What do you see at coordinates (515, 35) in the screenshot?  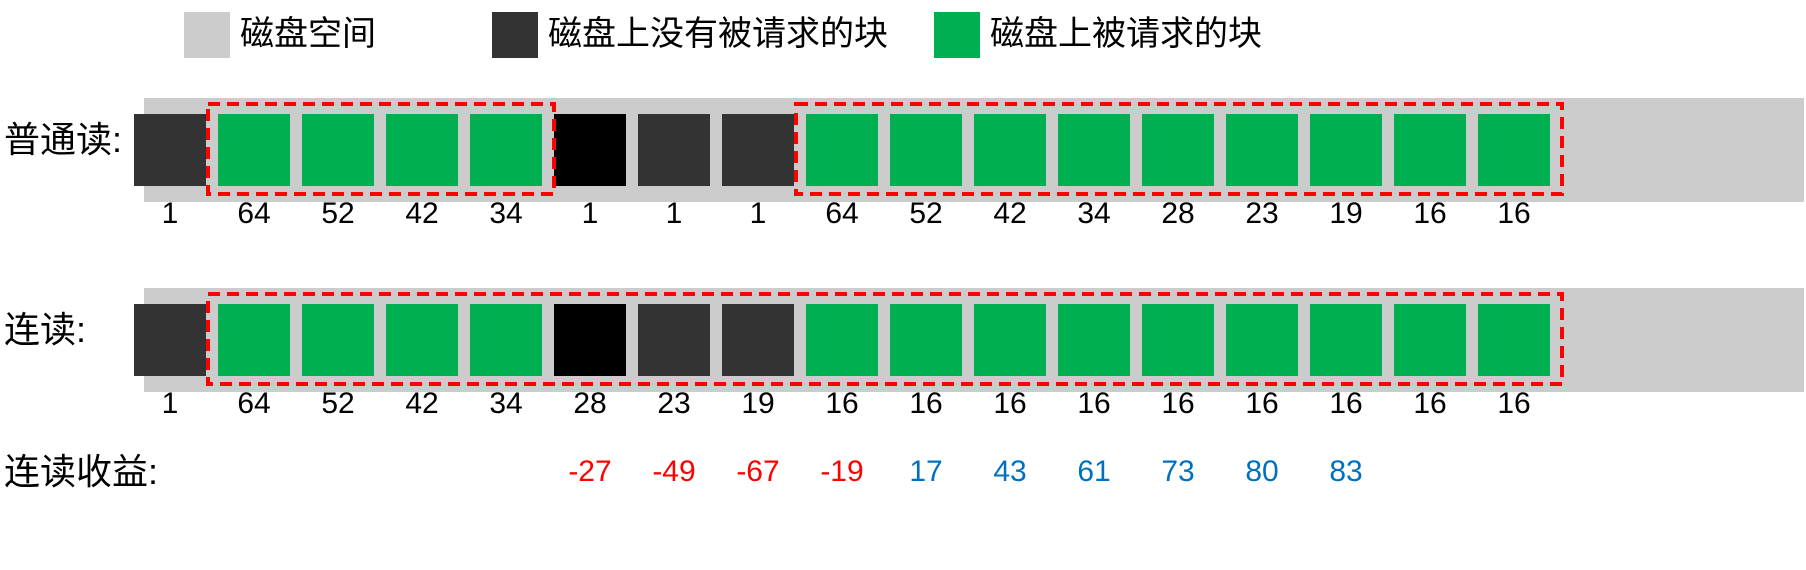 I see `legend-swatch-unrequested` at bounding box center [515, 35].